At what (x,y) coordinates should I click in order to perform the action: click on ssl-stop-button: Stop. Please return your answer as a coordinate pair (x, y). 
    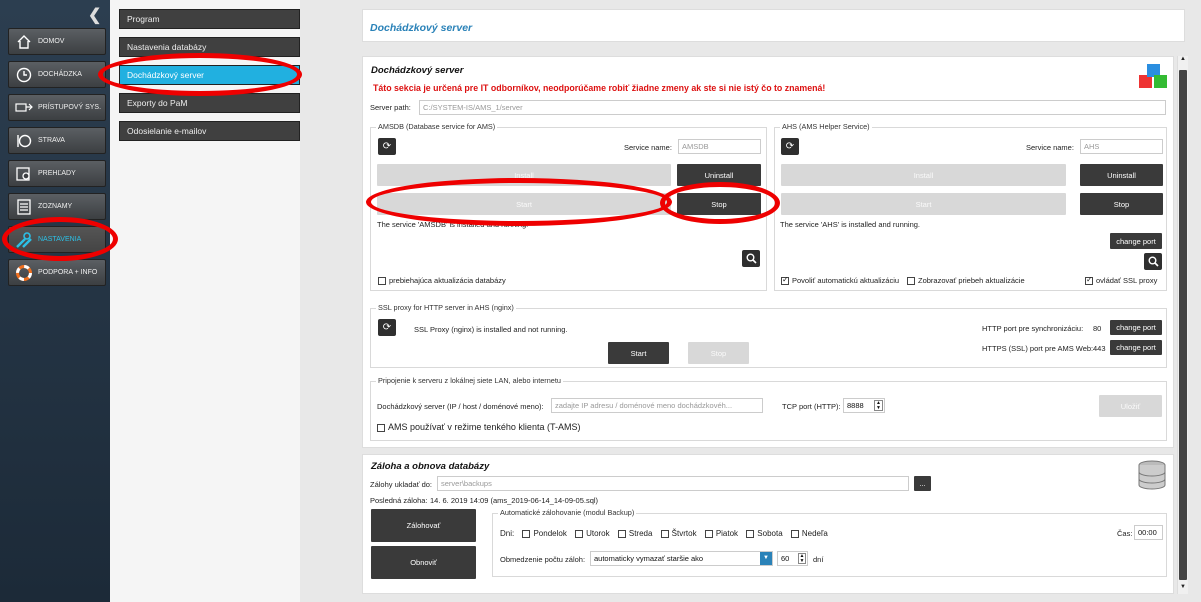
    Looking at the image, I should click on (718, 353).